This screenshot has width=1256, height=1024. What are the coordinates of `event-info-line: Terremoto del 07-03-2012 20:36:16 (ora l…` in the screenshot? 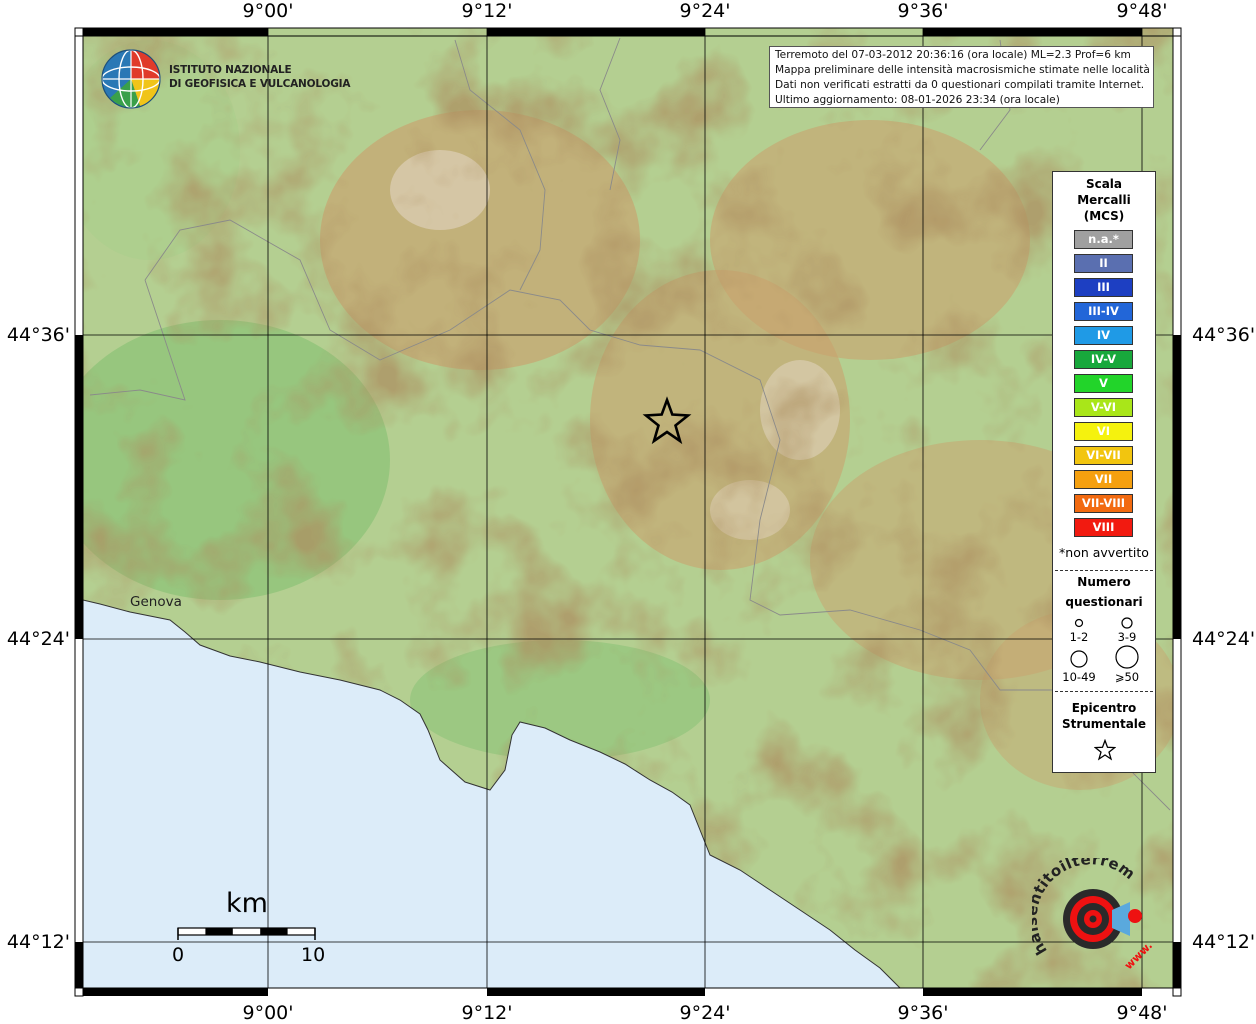 It's located at (953, 55).